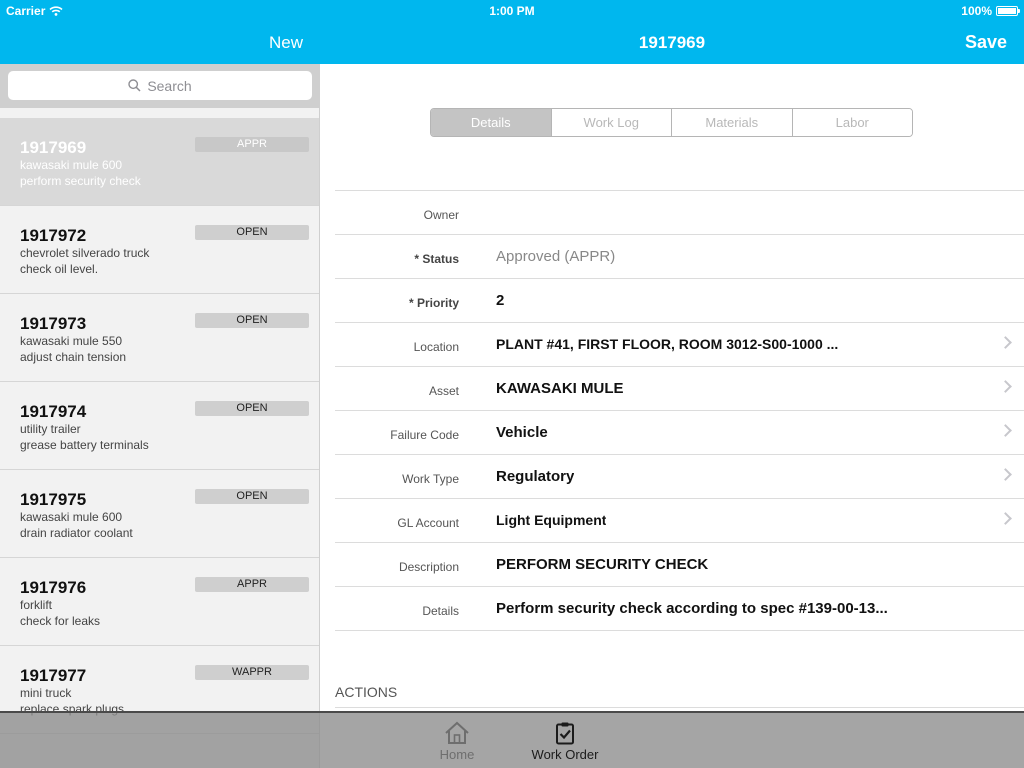  Describe the element at coordinates (252, 672) in the screenshot. I see `status-badge: WAPPR` at that location.